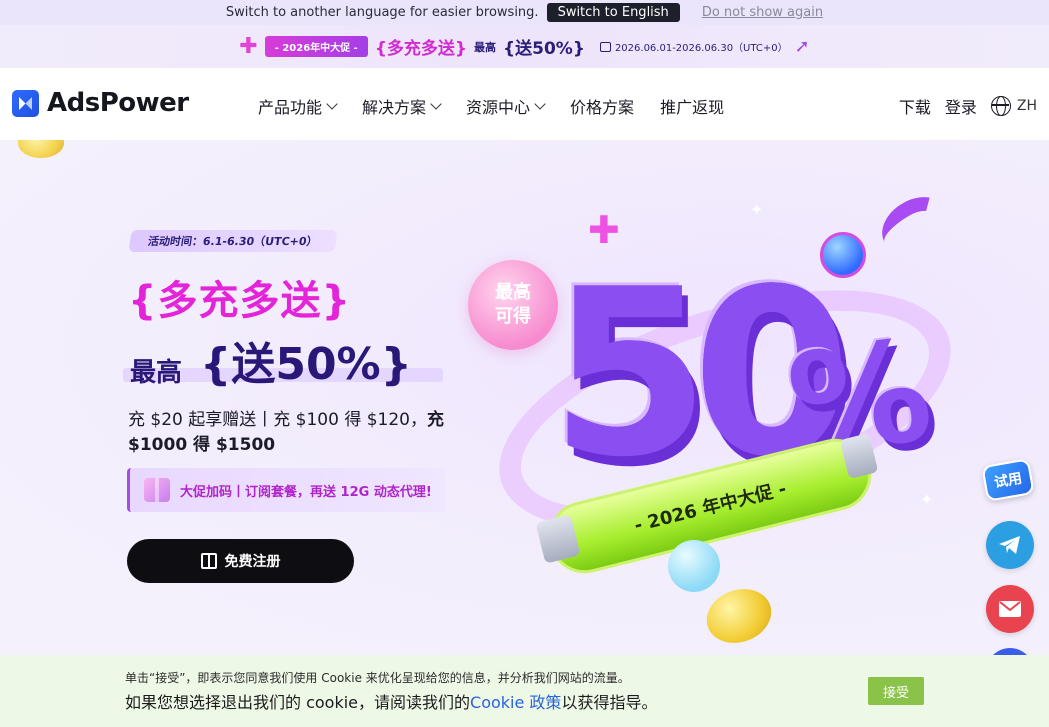  I want to click on hero-headline: {多充多送}, so click(239, 301).